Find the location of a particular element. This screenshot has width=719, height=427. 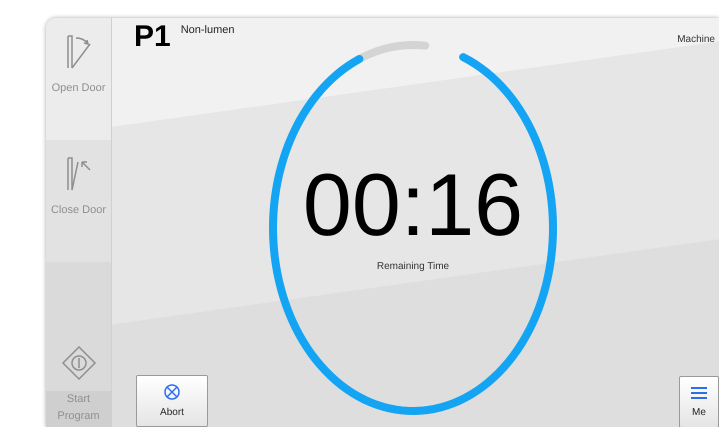

menu-icon is located at coordinates (699, 392).